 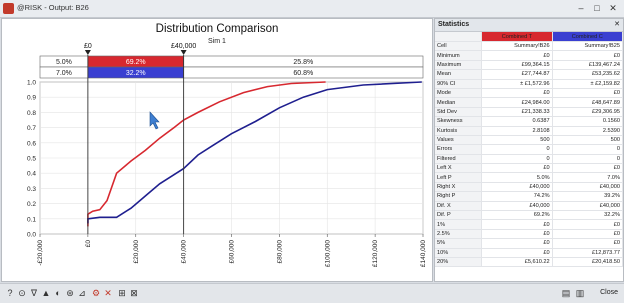 What do you see at coordinates (587, 46) in the screenshot?
I see `stat-value: Summary!B25` at bounding box center [587, 46].